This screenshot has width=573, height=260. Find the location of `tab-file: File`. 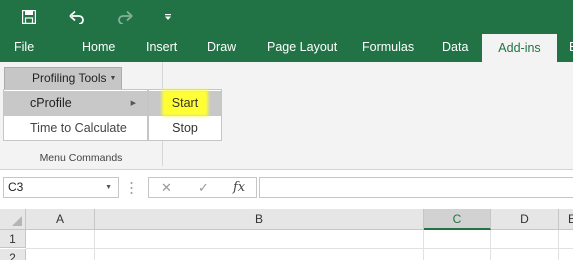

tab-file: File is located at coordinates (34, 47).